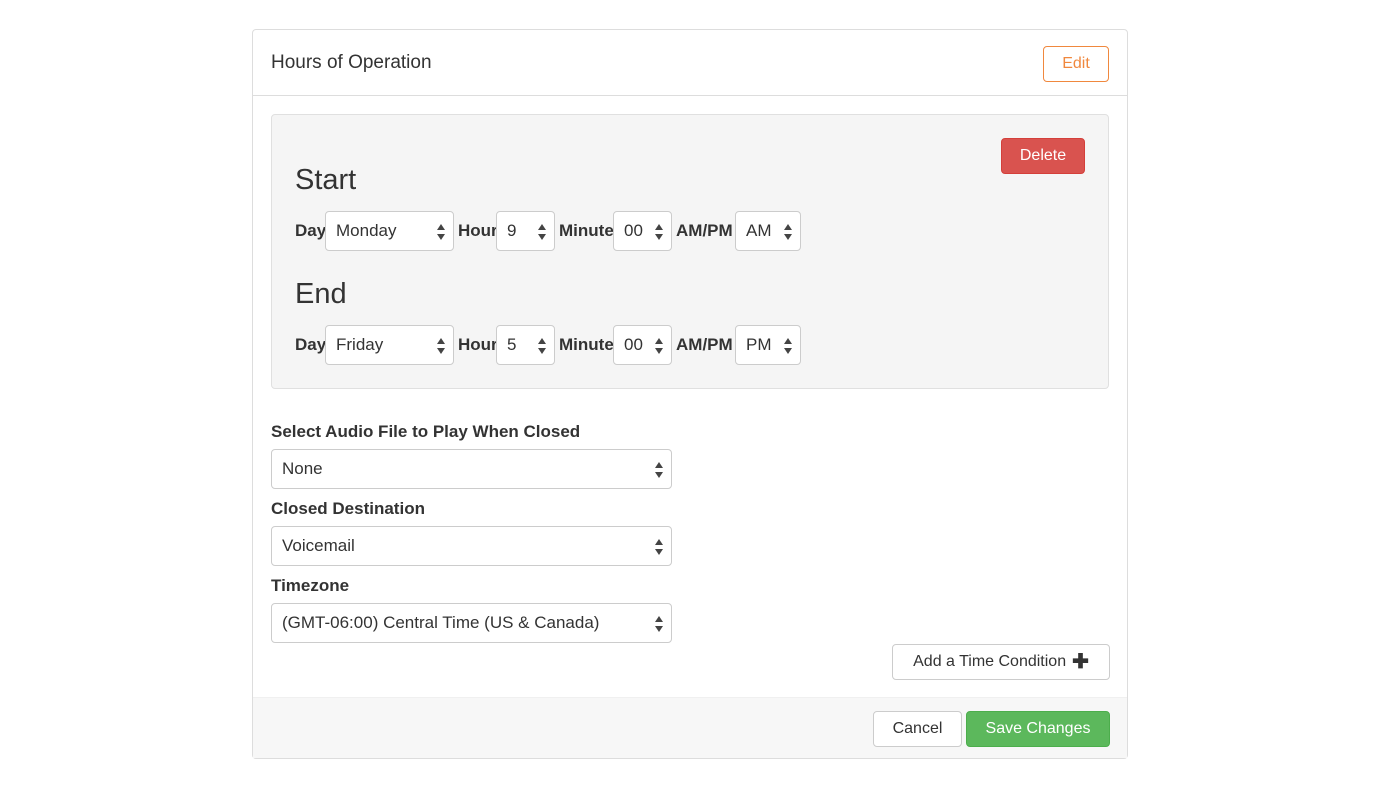 Image resolution: width=1400 pixels, height=788 pixels. I want to click on delete-button: Delete, so click(1043, 156).